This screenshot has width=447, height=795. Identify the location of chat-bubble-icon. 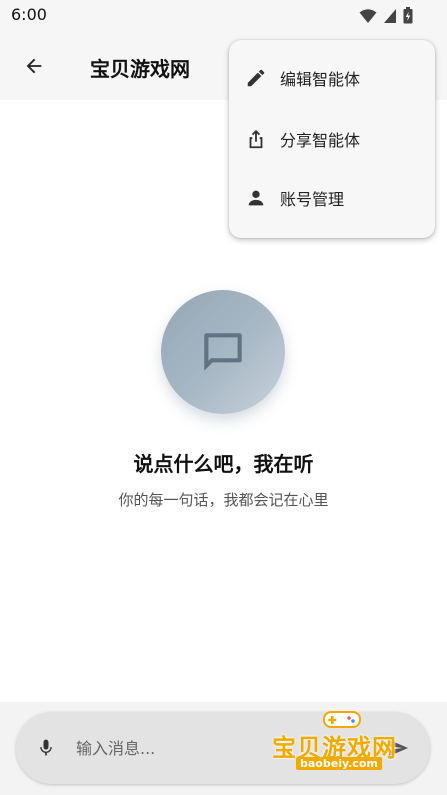
(223, 352).